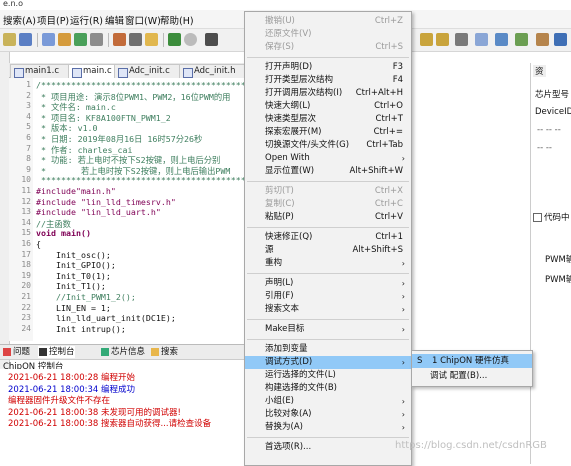  Describe the element at coordinates (177, 20) in the screenshot. I see `menu-help: 帮助(H)` at that location.